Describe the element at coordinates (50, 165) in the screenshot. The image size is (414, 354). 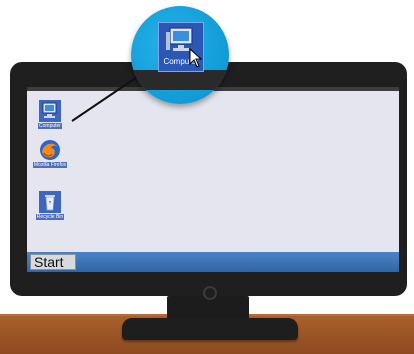
I see `desktop-icon-label: Mozilla Firefox` at that location.